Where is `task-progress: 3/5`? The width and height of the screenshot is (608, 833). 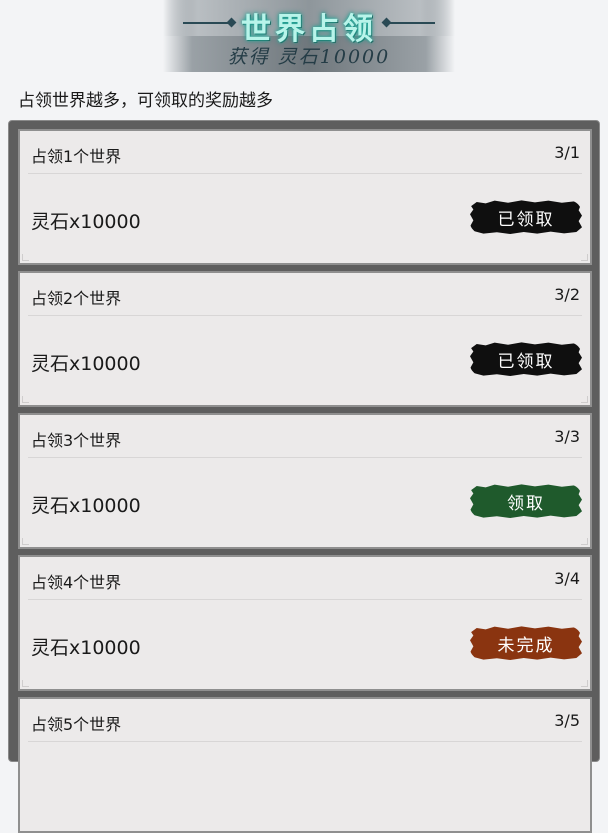 task-progress: 3/5 is located at coordinates (567, 720).